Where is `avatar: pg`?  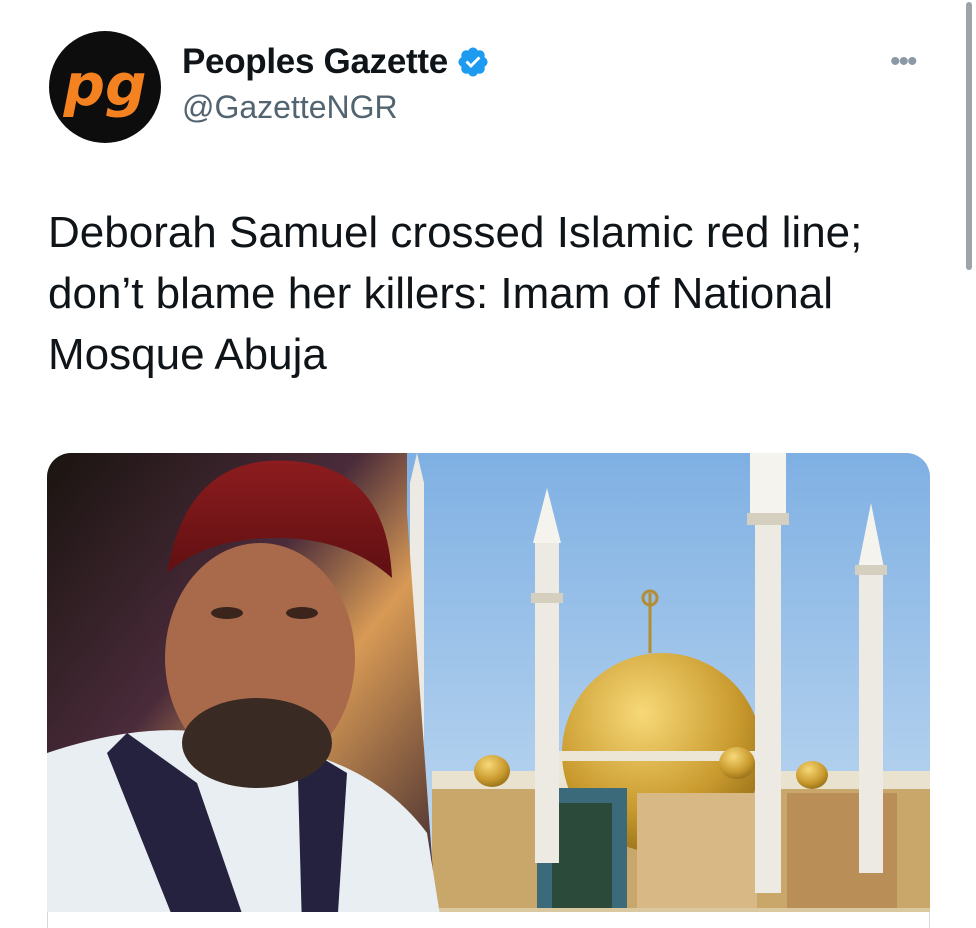 avatar: pg is located at coordinates (105, 87).